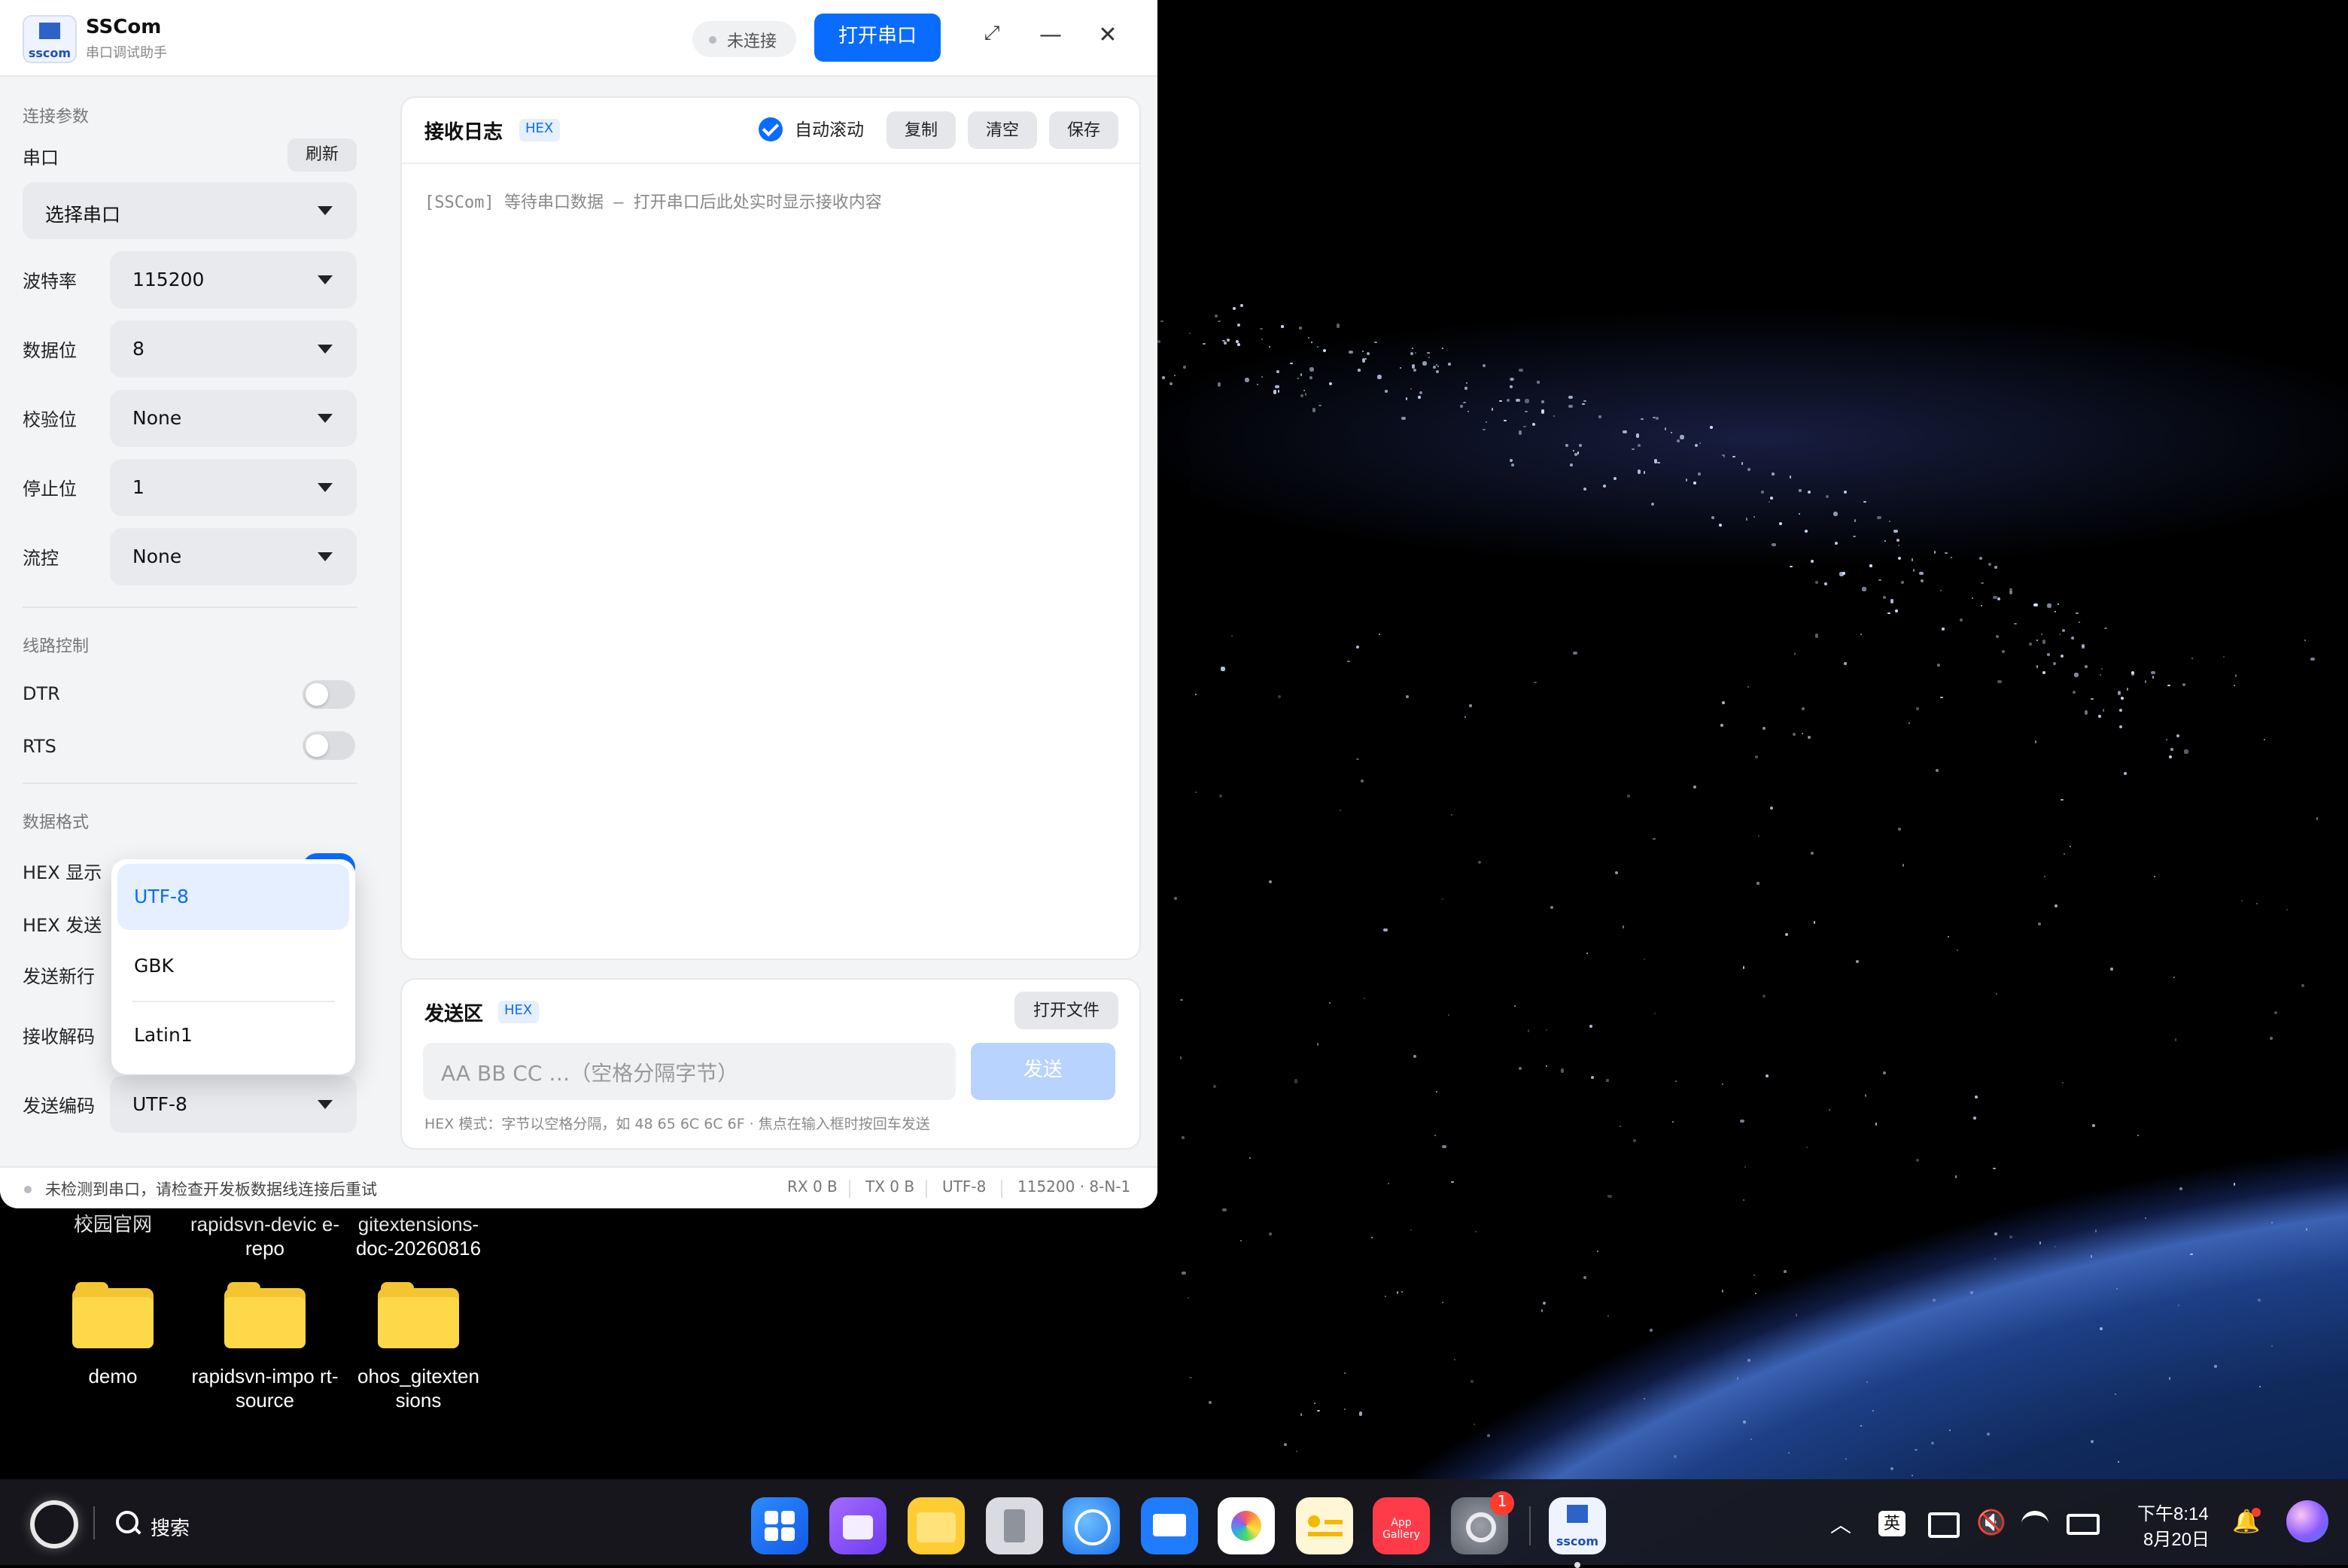 This screenshot has height=1568, width=2348. Describe the element at coordinates (418, 1237) in the screenshot. I see `desktop-icon-label: gitextensions- doc-20260816` at that location.